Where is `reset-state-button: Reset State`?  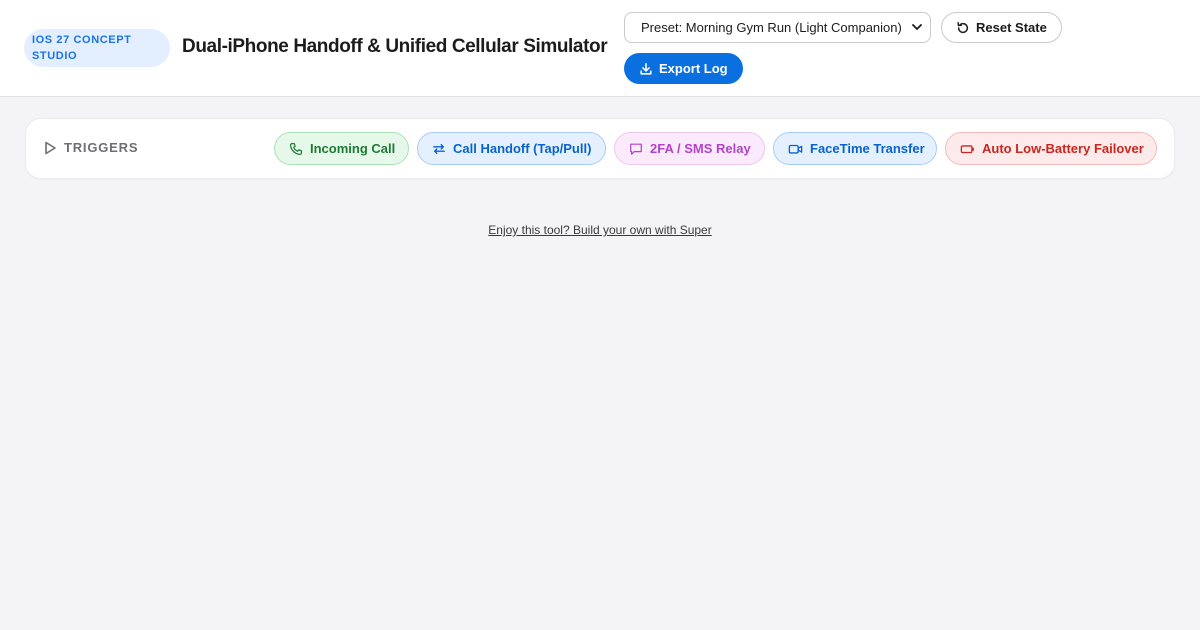 reset-state-button: Reset State is located at coordinates (1001, 27).